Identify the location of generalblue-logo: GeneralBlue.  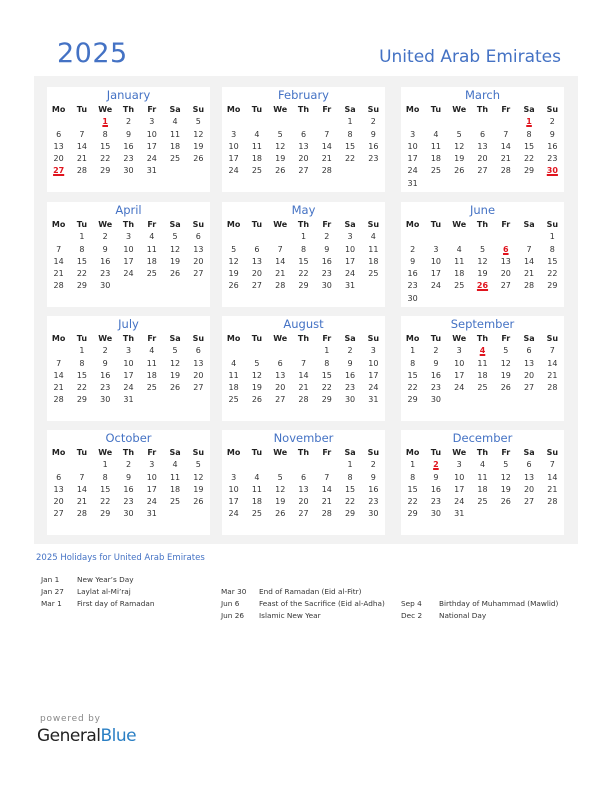
(87, 736).